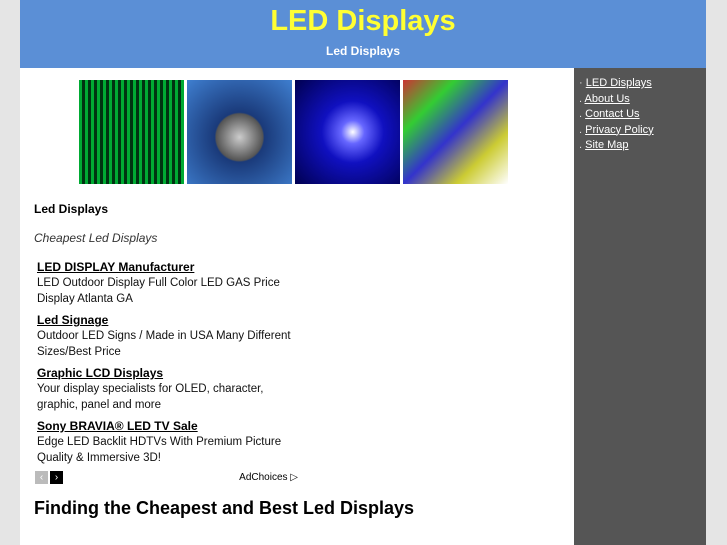 The image size is (727, 545). I want to click on sidebar-link-privacy-policy: Privacy Policy, so click(619, 130).